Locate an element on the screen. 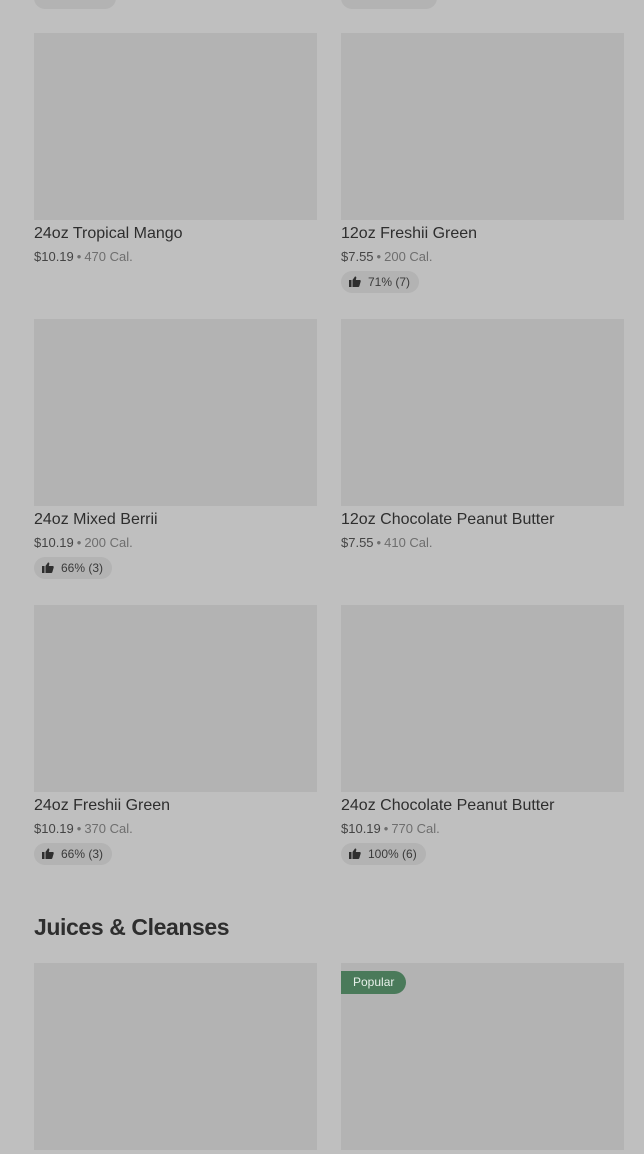 Image resolution: width=644 pixels, height=1154 pixels. product-meta: $10.19 • 470 Cal. is located at coordinates (83, 256).